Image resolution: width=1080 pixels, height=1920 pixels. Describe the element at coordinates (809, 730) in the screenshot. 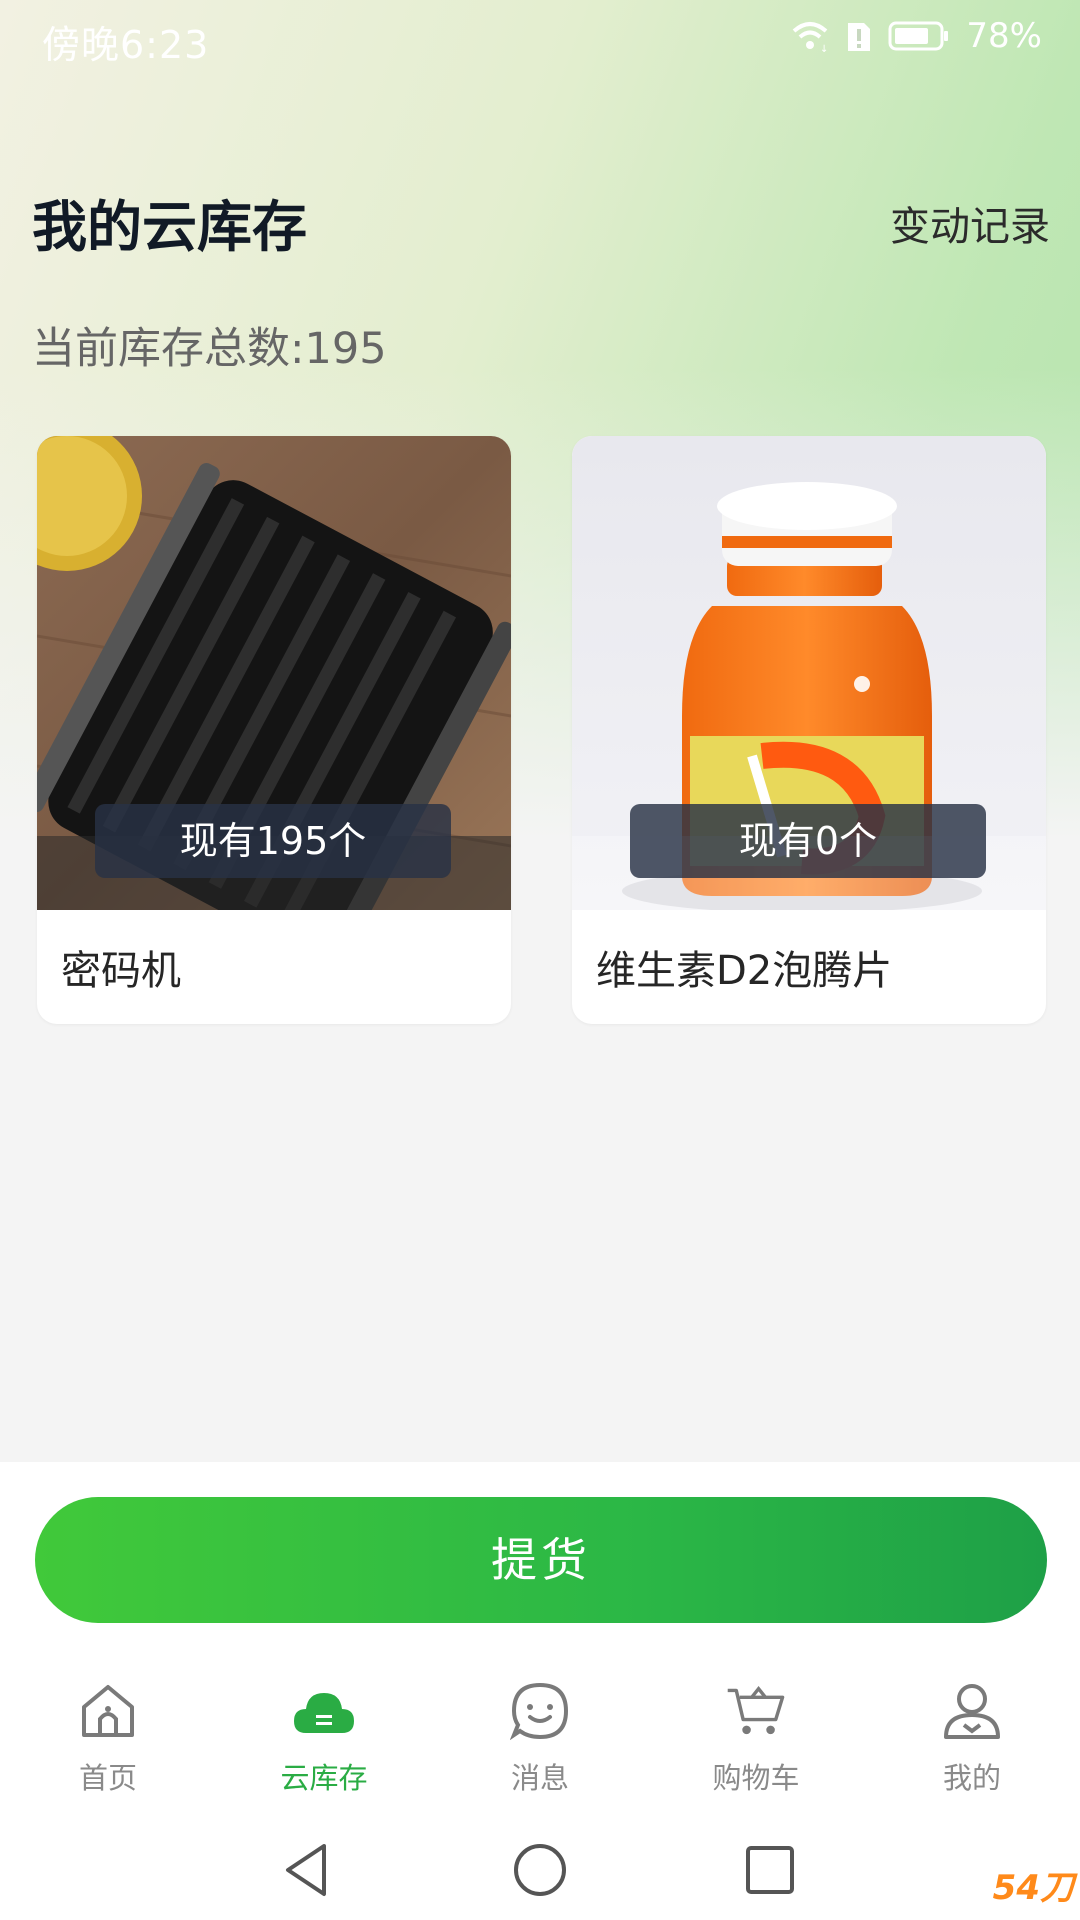

I see `product-card: 现有0个 维生素D2泡腾片` at that location.